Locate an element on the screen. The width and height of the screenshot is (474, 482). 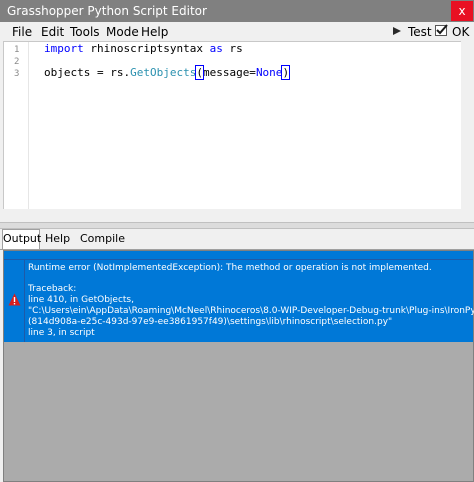
menu-file: File is located at coordinates (22, 32).